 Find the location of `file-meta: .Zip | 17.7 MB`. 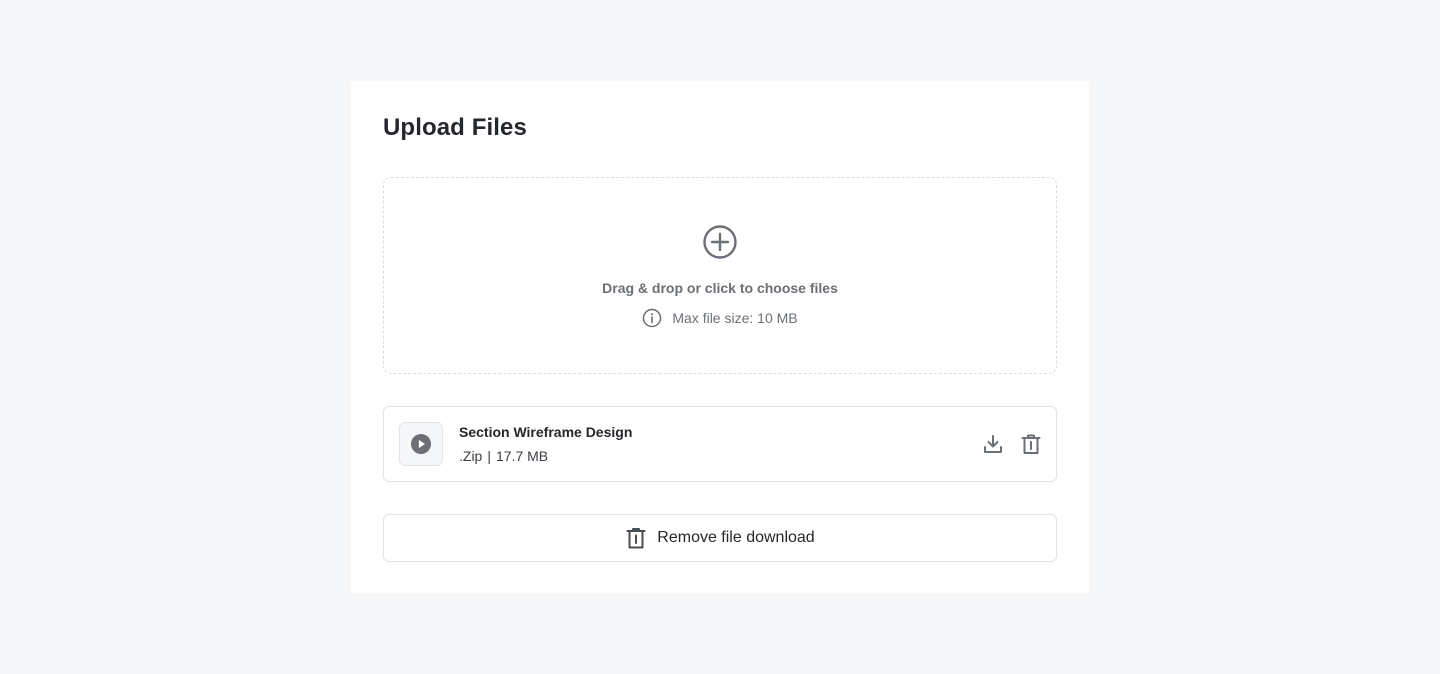

file-meta: .Zip | 17.7 MB is located at coordinates (503, 456).